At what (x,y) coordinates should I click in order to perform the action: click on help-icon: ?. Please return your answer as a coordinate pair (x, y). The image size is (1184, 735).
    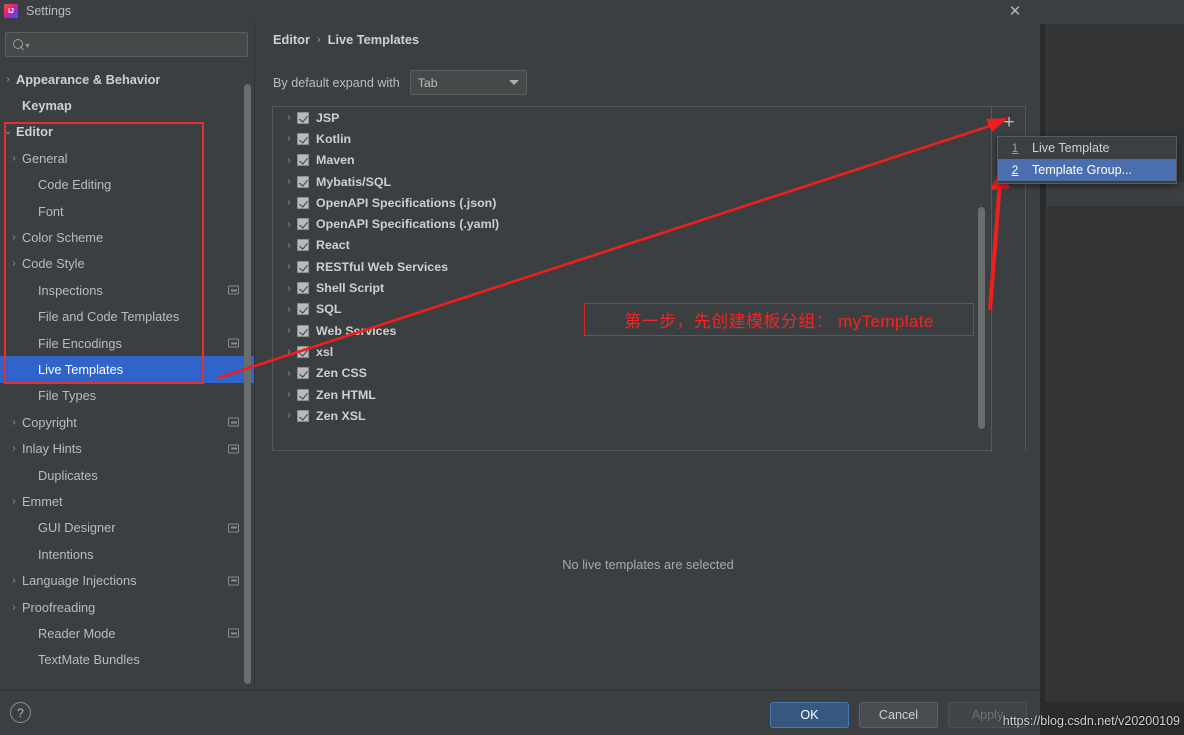
    Looking at the image, I should click on (20, 712).